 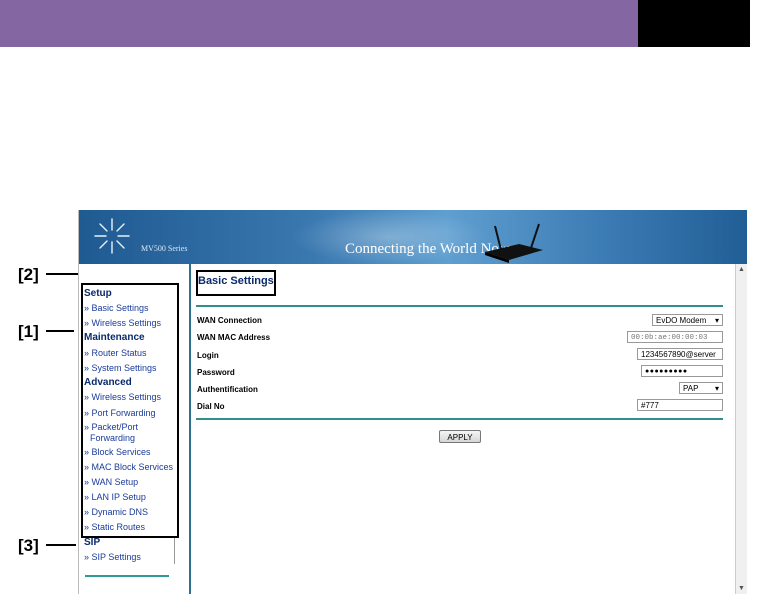 I want to click on callout-1-line, so click(x=60, y=331).